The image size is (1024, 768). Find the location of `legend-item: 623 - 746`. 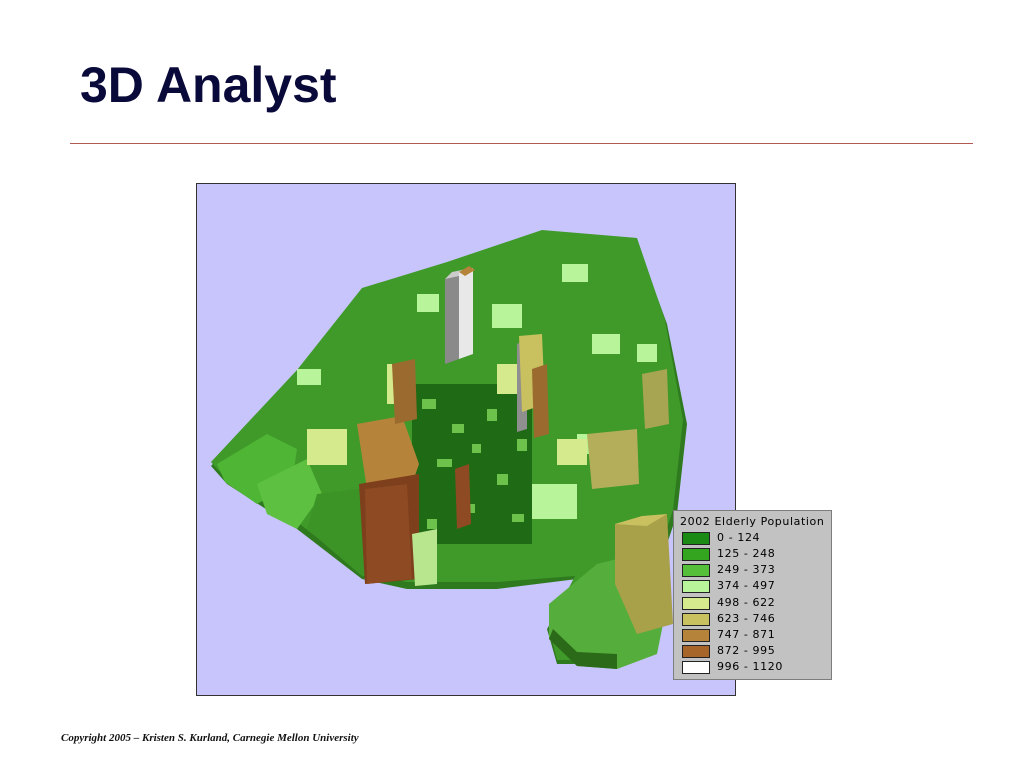

legend-item: 623 - 746 is located at coordinates (754, 619).